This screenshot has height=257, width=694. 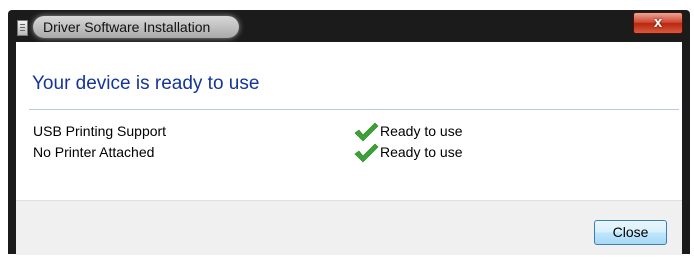 I want to click on close-icon: x, so click(x=658, y=22).